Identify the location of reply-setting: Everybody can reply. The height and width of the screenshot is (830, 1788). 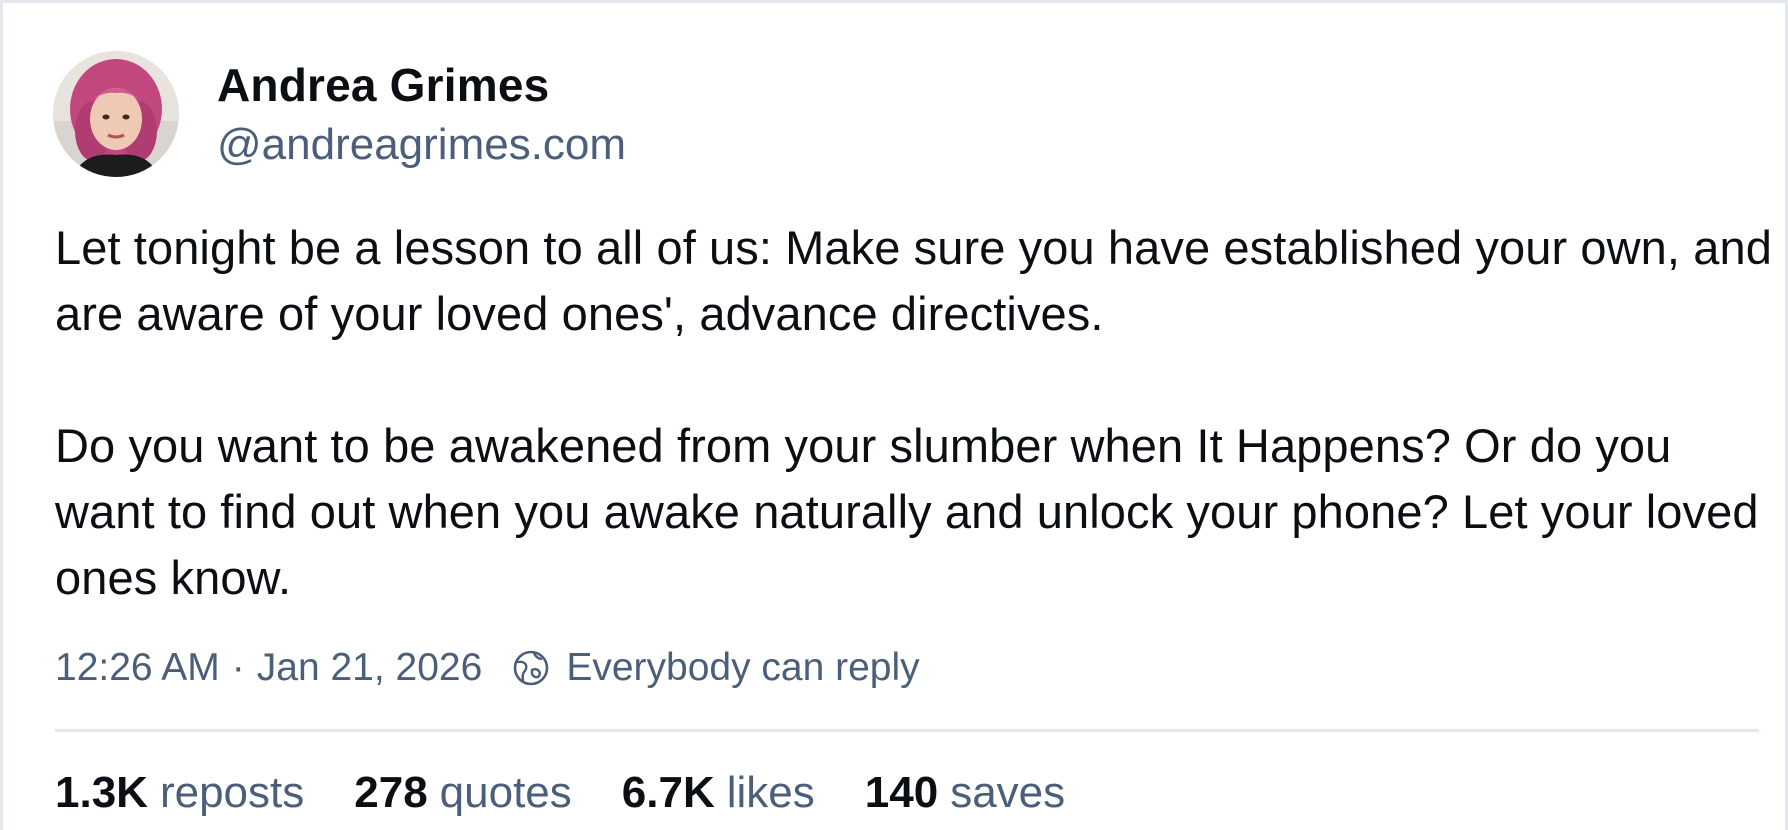
(742, 668).